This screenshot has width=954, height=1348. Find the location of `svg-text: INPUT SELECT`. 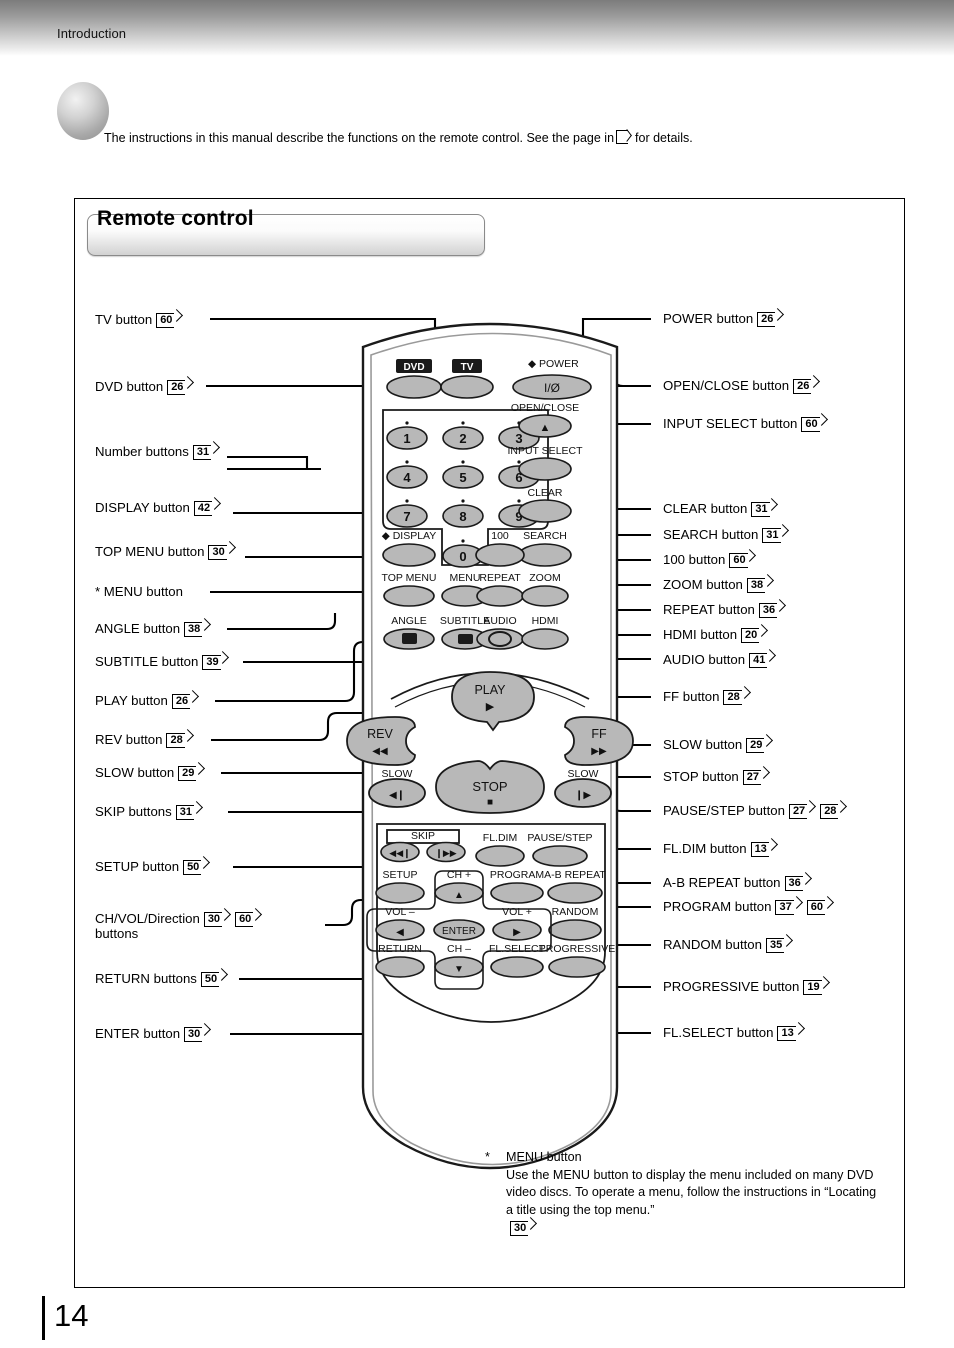

svg-text: INPUT SELECT is located at coordinates (545, 451).